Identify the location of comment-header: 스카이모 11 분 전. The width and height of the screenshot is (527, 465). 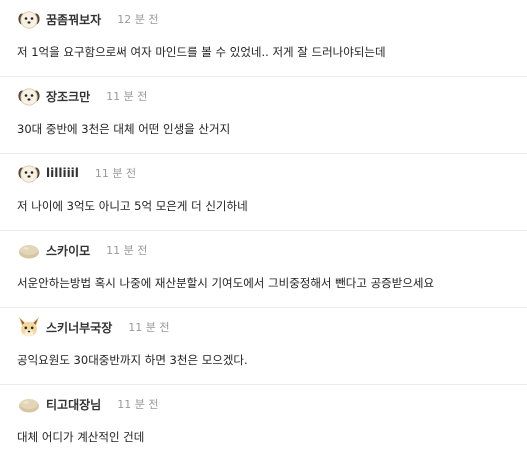
(82, 250).